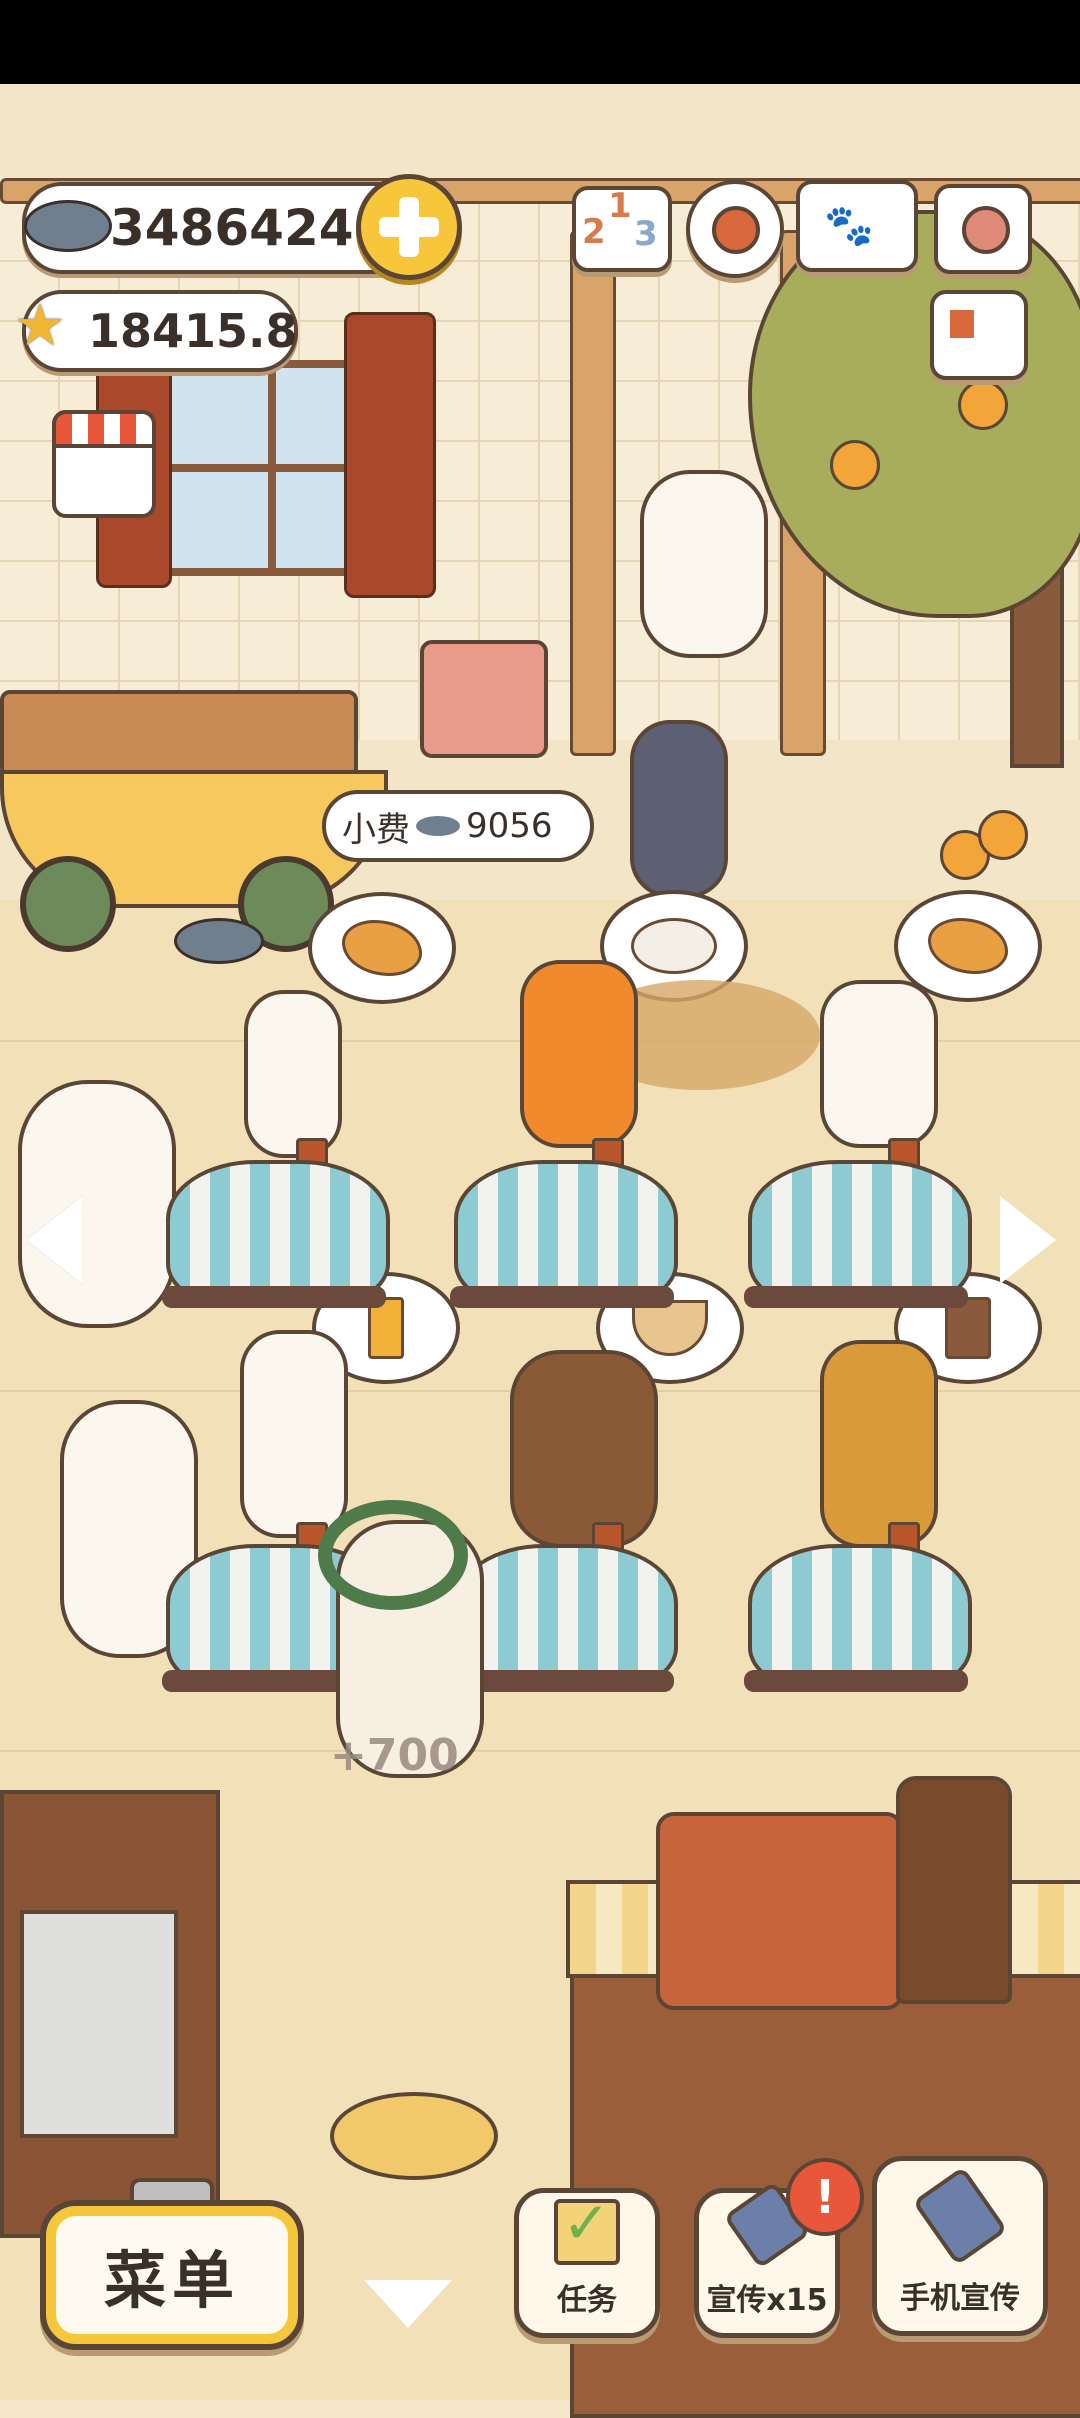 This screenshot has height=2418, width=1080. What do you see at coordinates (849, 226) in the screenshot?
I see `paw-book-icon: 🐾` at bounding box center [849, 226].